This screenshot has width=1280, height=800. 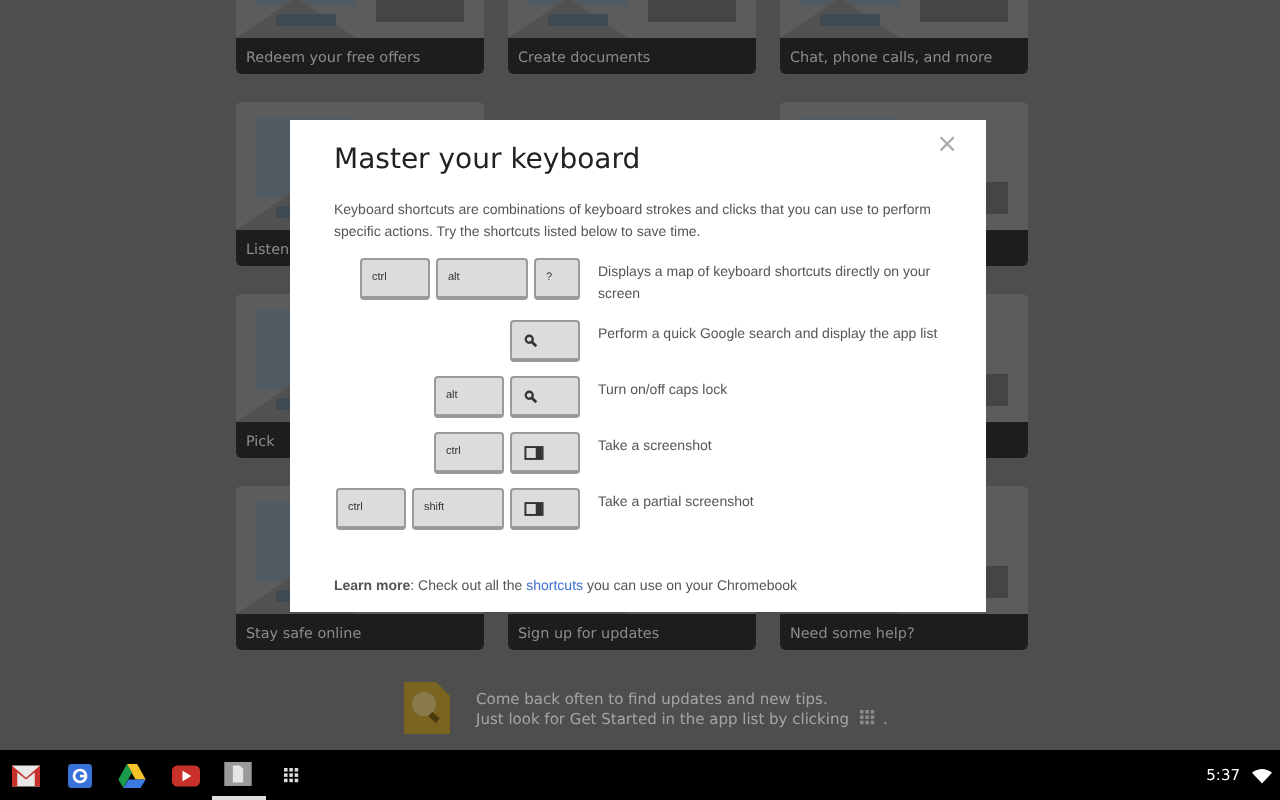 What do you see at coordinates (487, 160) in the screenshot?
I see `dialog-title: Master your keyboard` at bounding box center [487, 160].